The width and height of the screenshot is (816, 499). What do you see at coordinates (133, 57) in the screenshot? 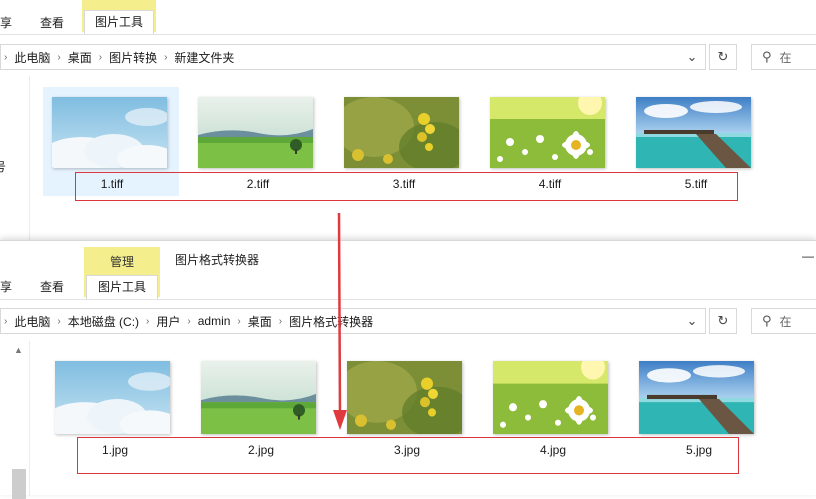
I see `breadcrumb-item: 图片转换` at bounding box center [133, 57].